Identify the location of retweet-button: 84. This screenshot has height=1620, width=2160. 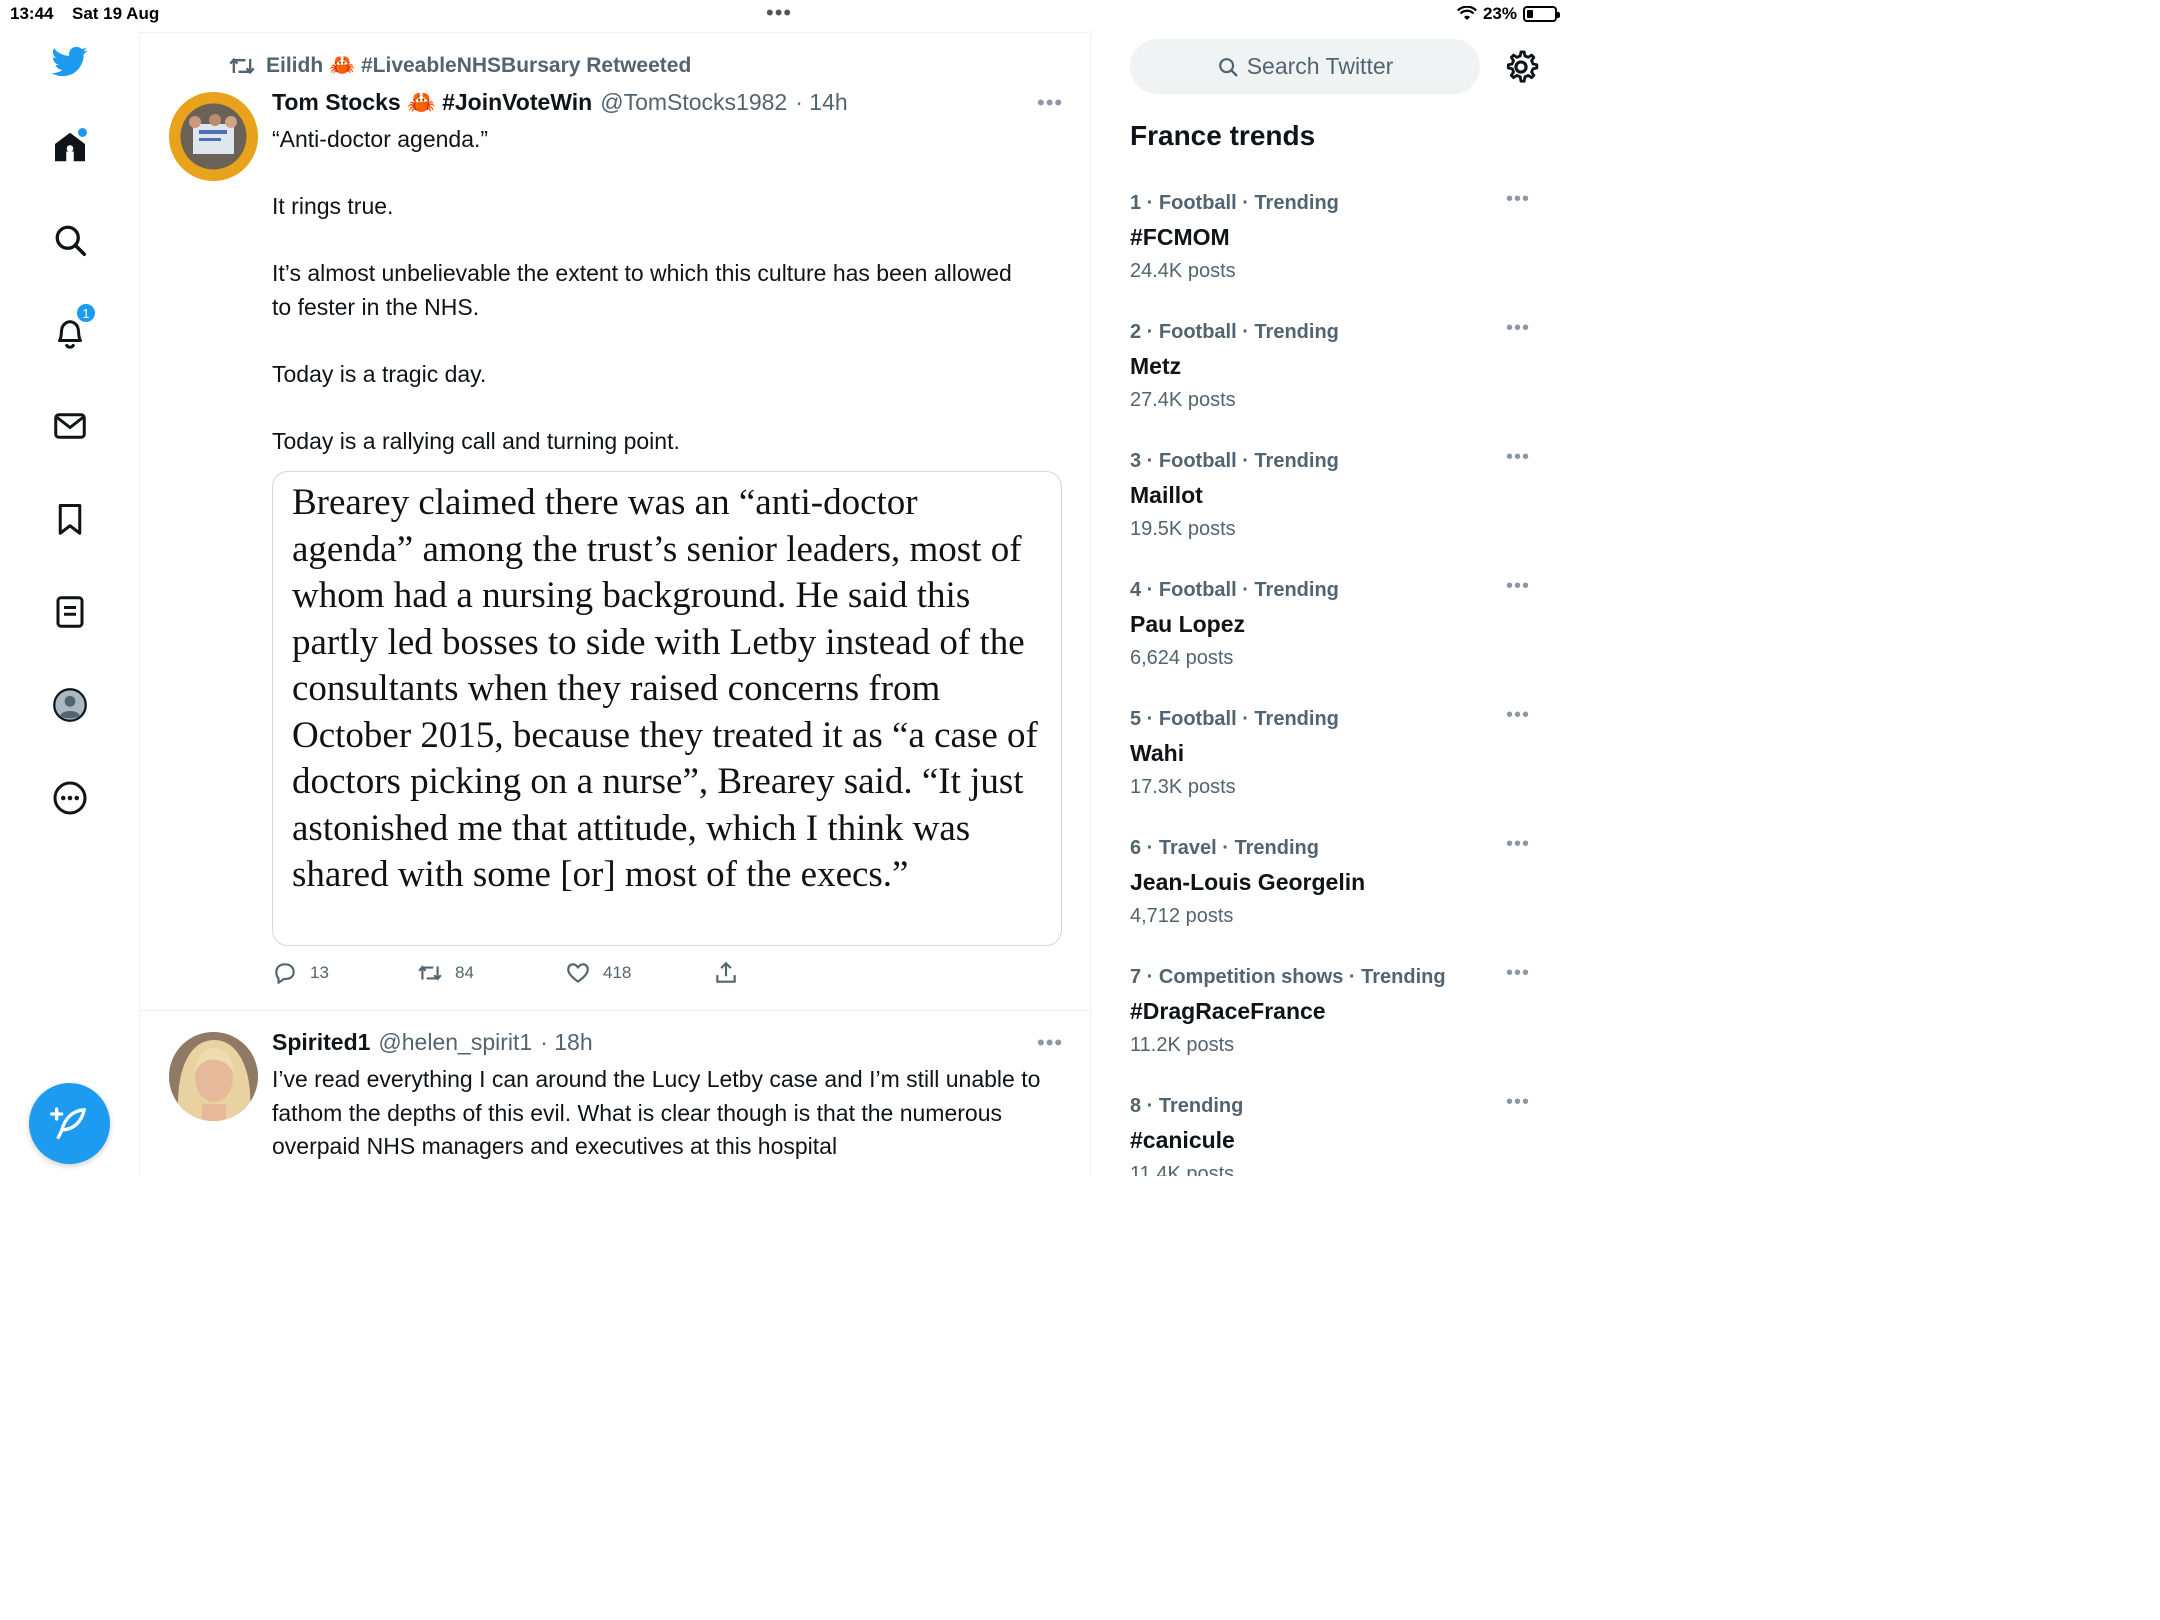
(445, 973).